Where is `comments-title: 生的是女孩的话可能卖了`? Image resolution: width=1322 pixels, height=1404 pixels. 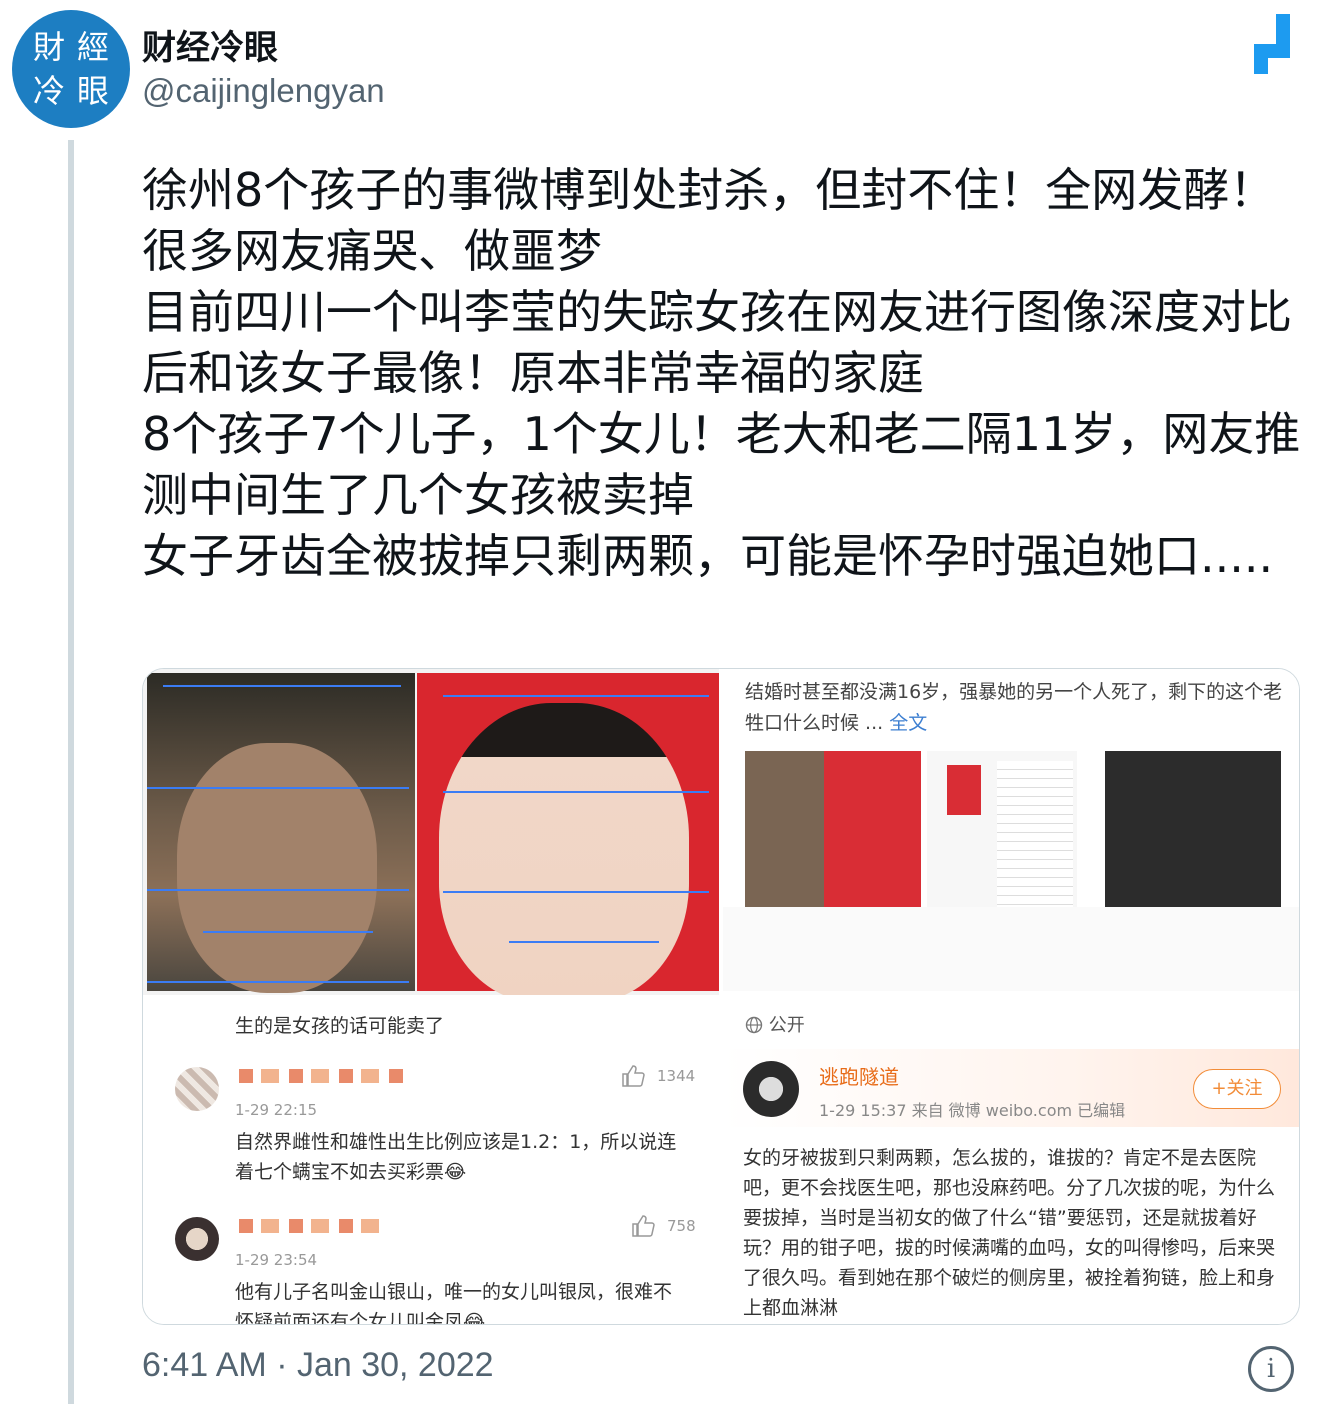
comments-title: 生的是女孩的话可能卖了 is located at coordinates (340, 1026).